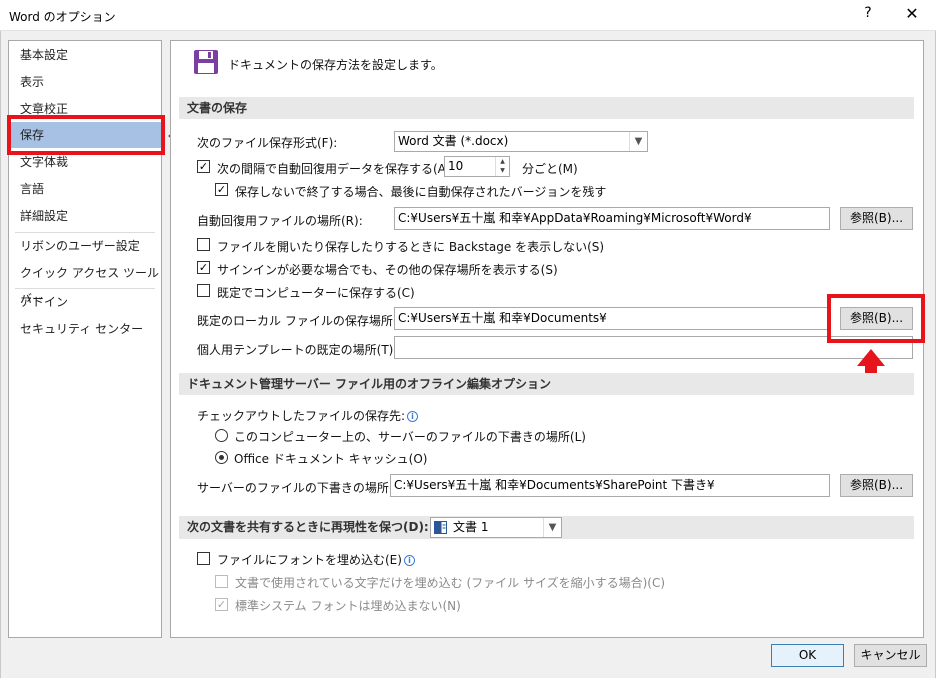 Image resolution: width=936 pixels, height=678 pixels. Describe the element at coordinates (411, 247) in the screenshot. I see `hide-backstage-label: ファイルを開いたり保存したりするときに Backstage を表示しない(S)` at that location.